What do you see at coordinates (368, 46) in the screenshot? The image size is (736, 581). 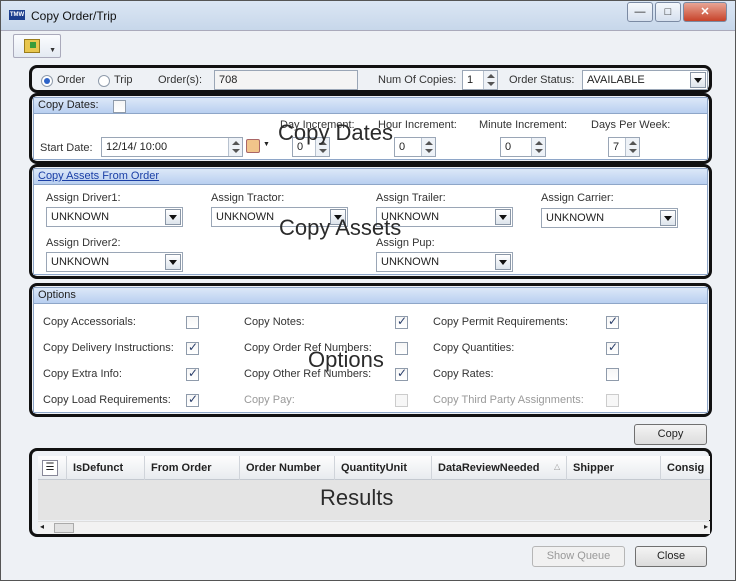 I see `toolbar: ▼` at bounding box center [368, 46].